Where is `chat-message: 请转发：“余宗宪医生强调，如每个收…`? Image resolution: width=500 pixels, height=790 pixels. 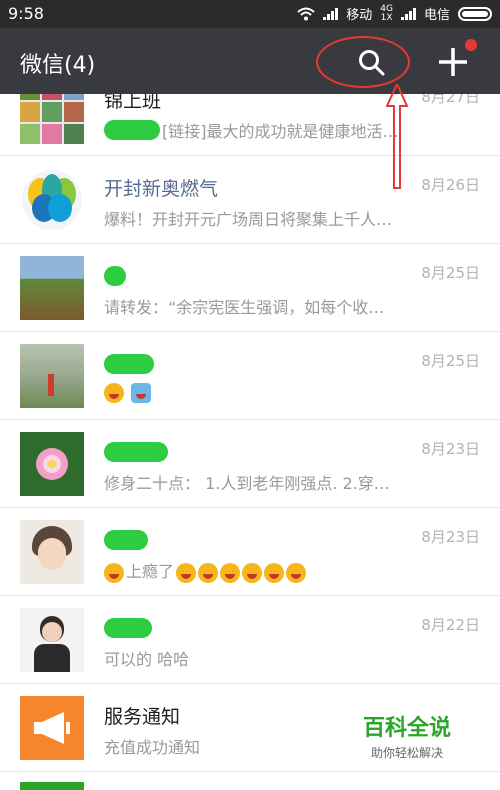 chat-message: 请转发：“余宗宪医生强调，如每个收… is located at coordinates (244, 307).